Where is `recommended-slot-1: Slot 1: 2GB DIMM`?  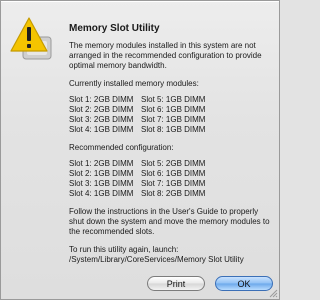
recommended-slot-1: Slot 1: 2GB DIMM is located at coordinates (101, 163).